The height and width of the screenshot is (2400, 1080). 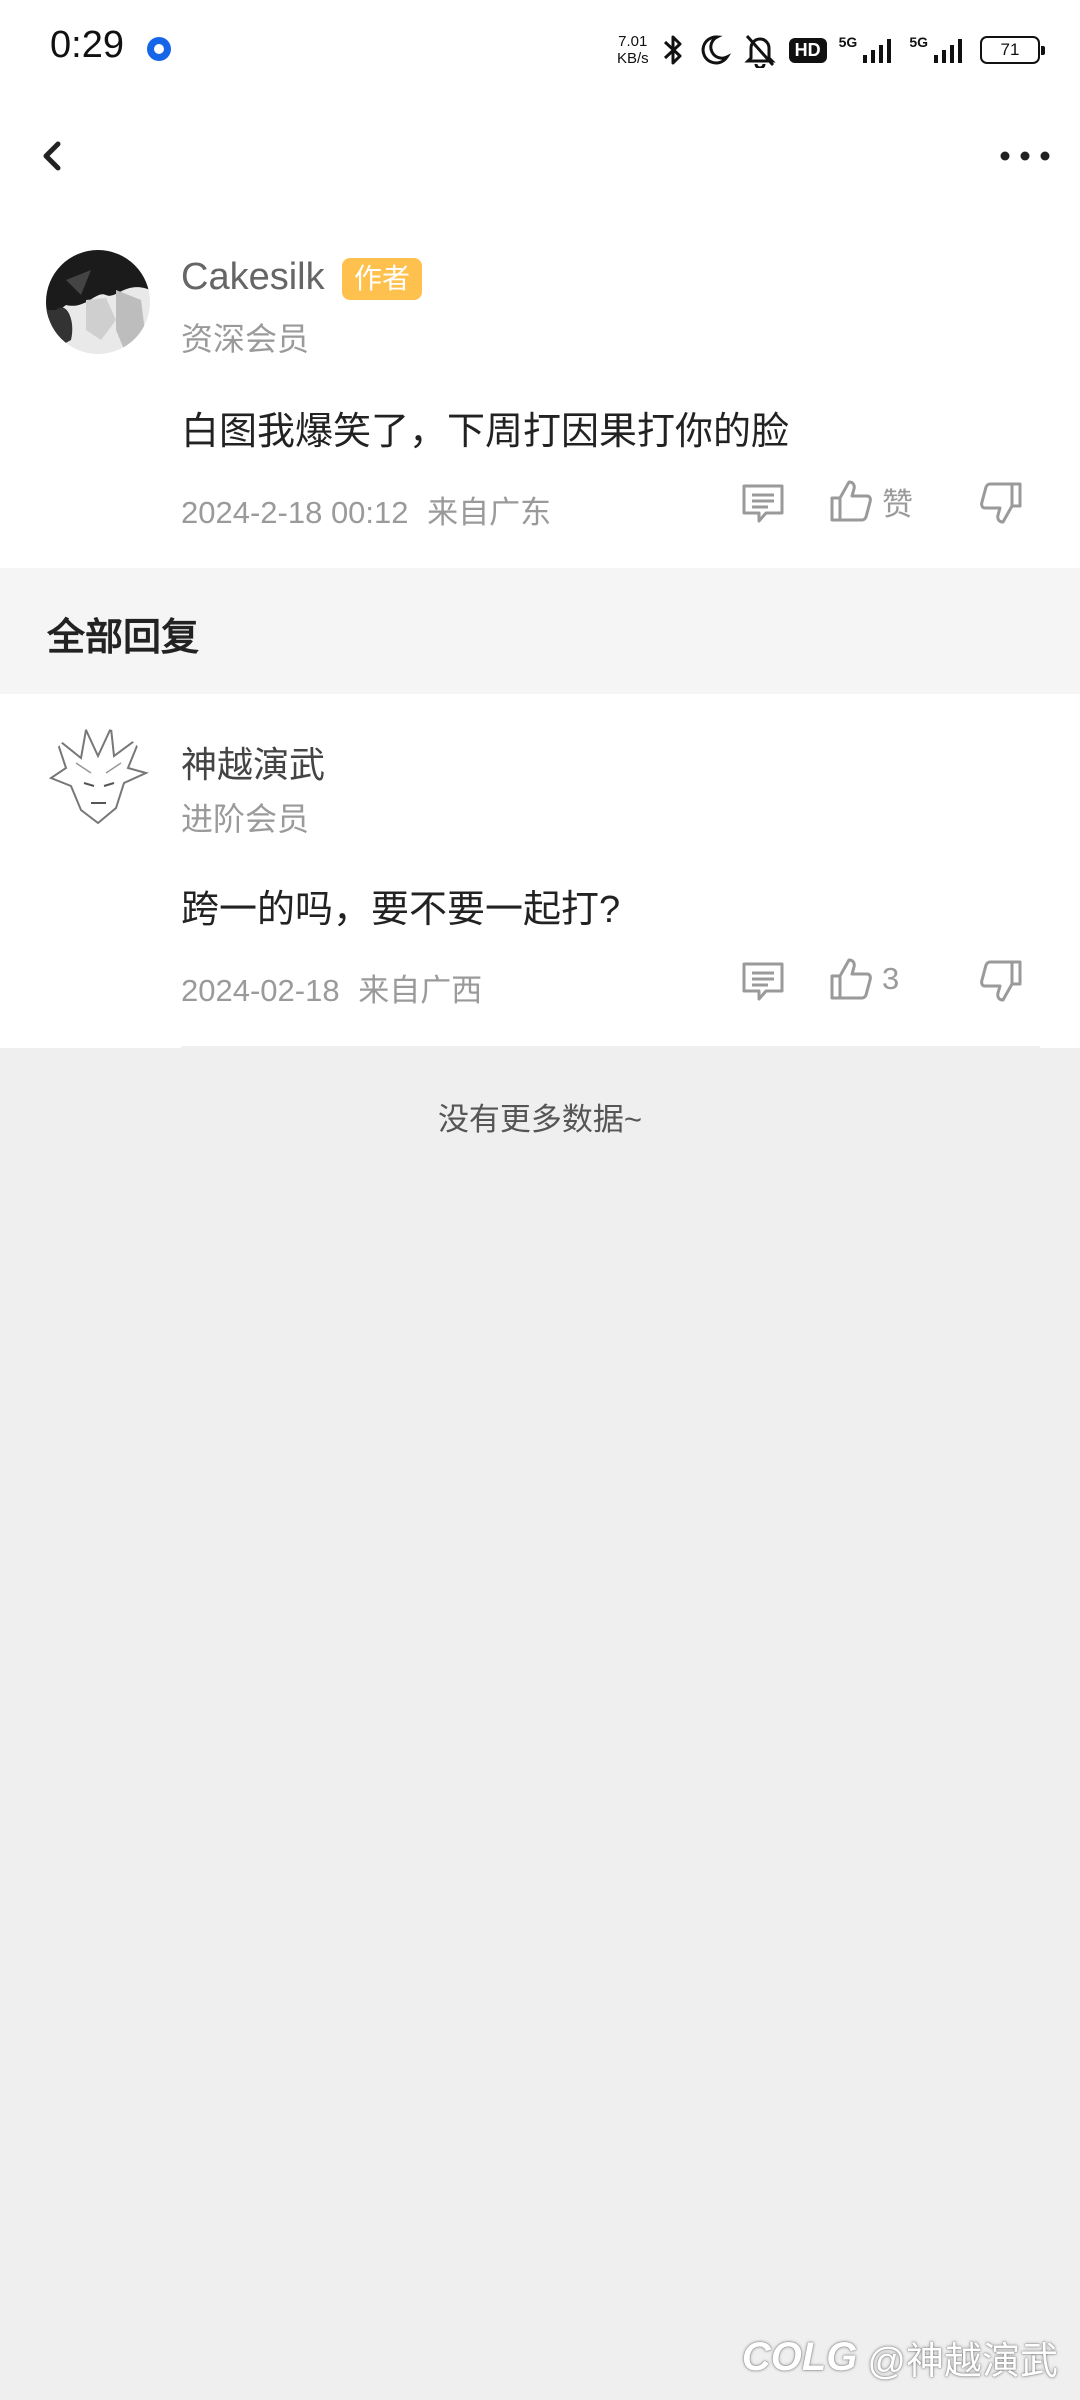 I want to click on network-type-1: 5G, so click(x=848, y=42).